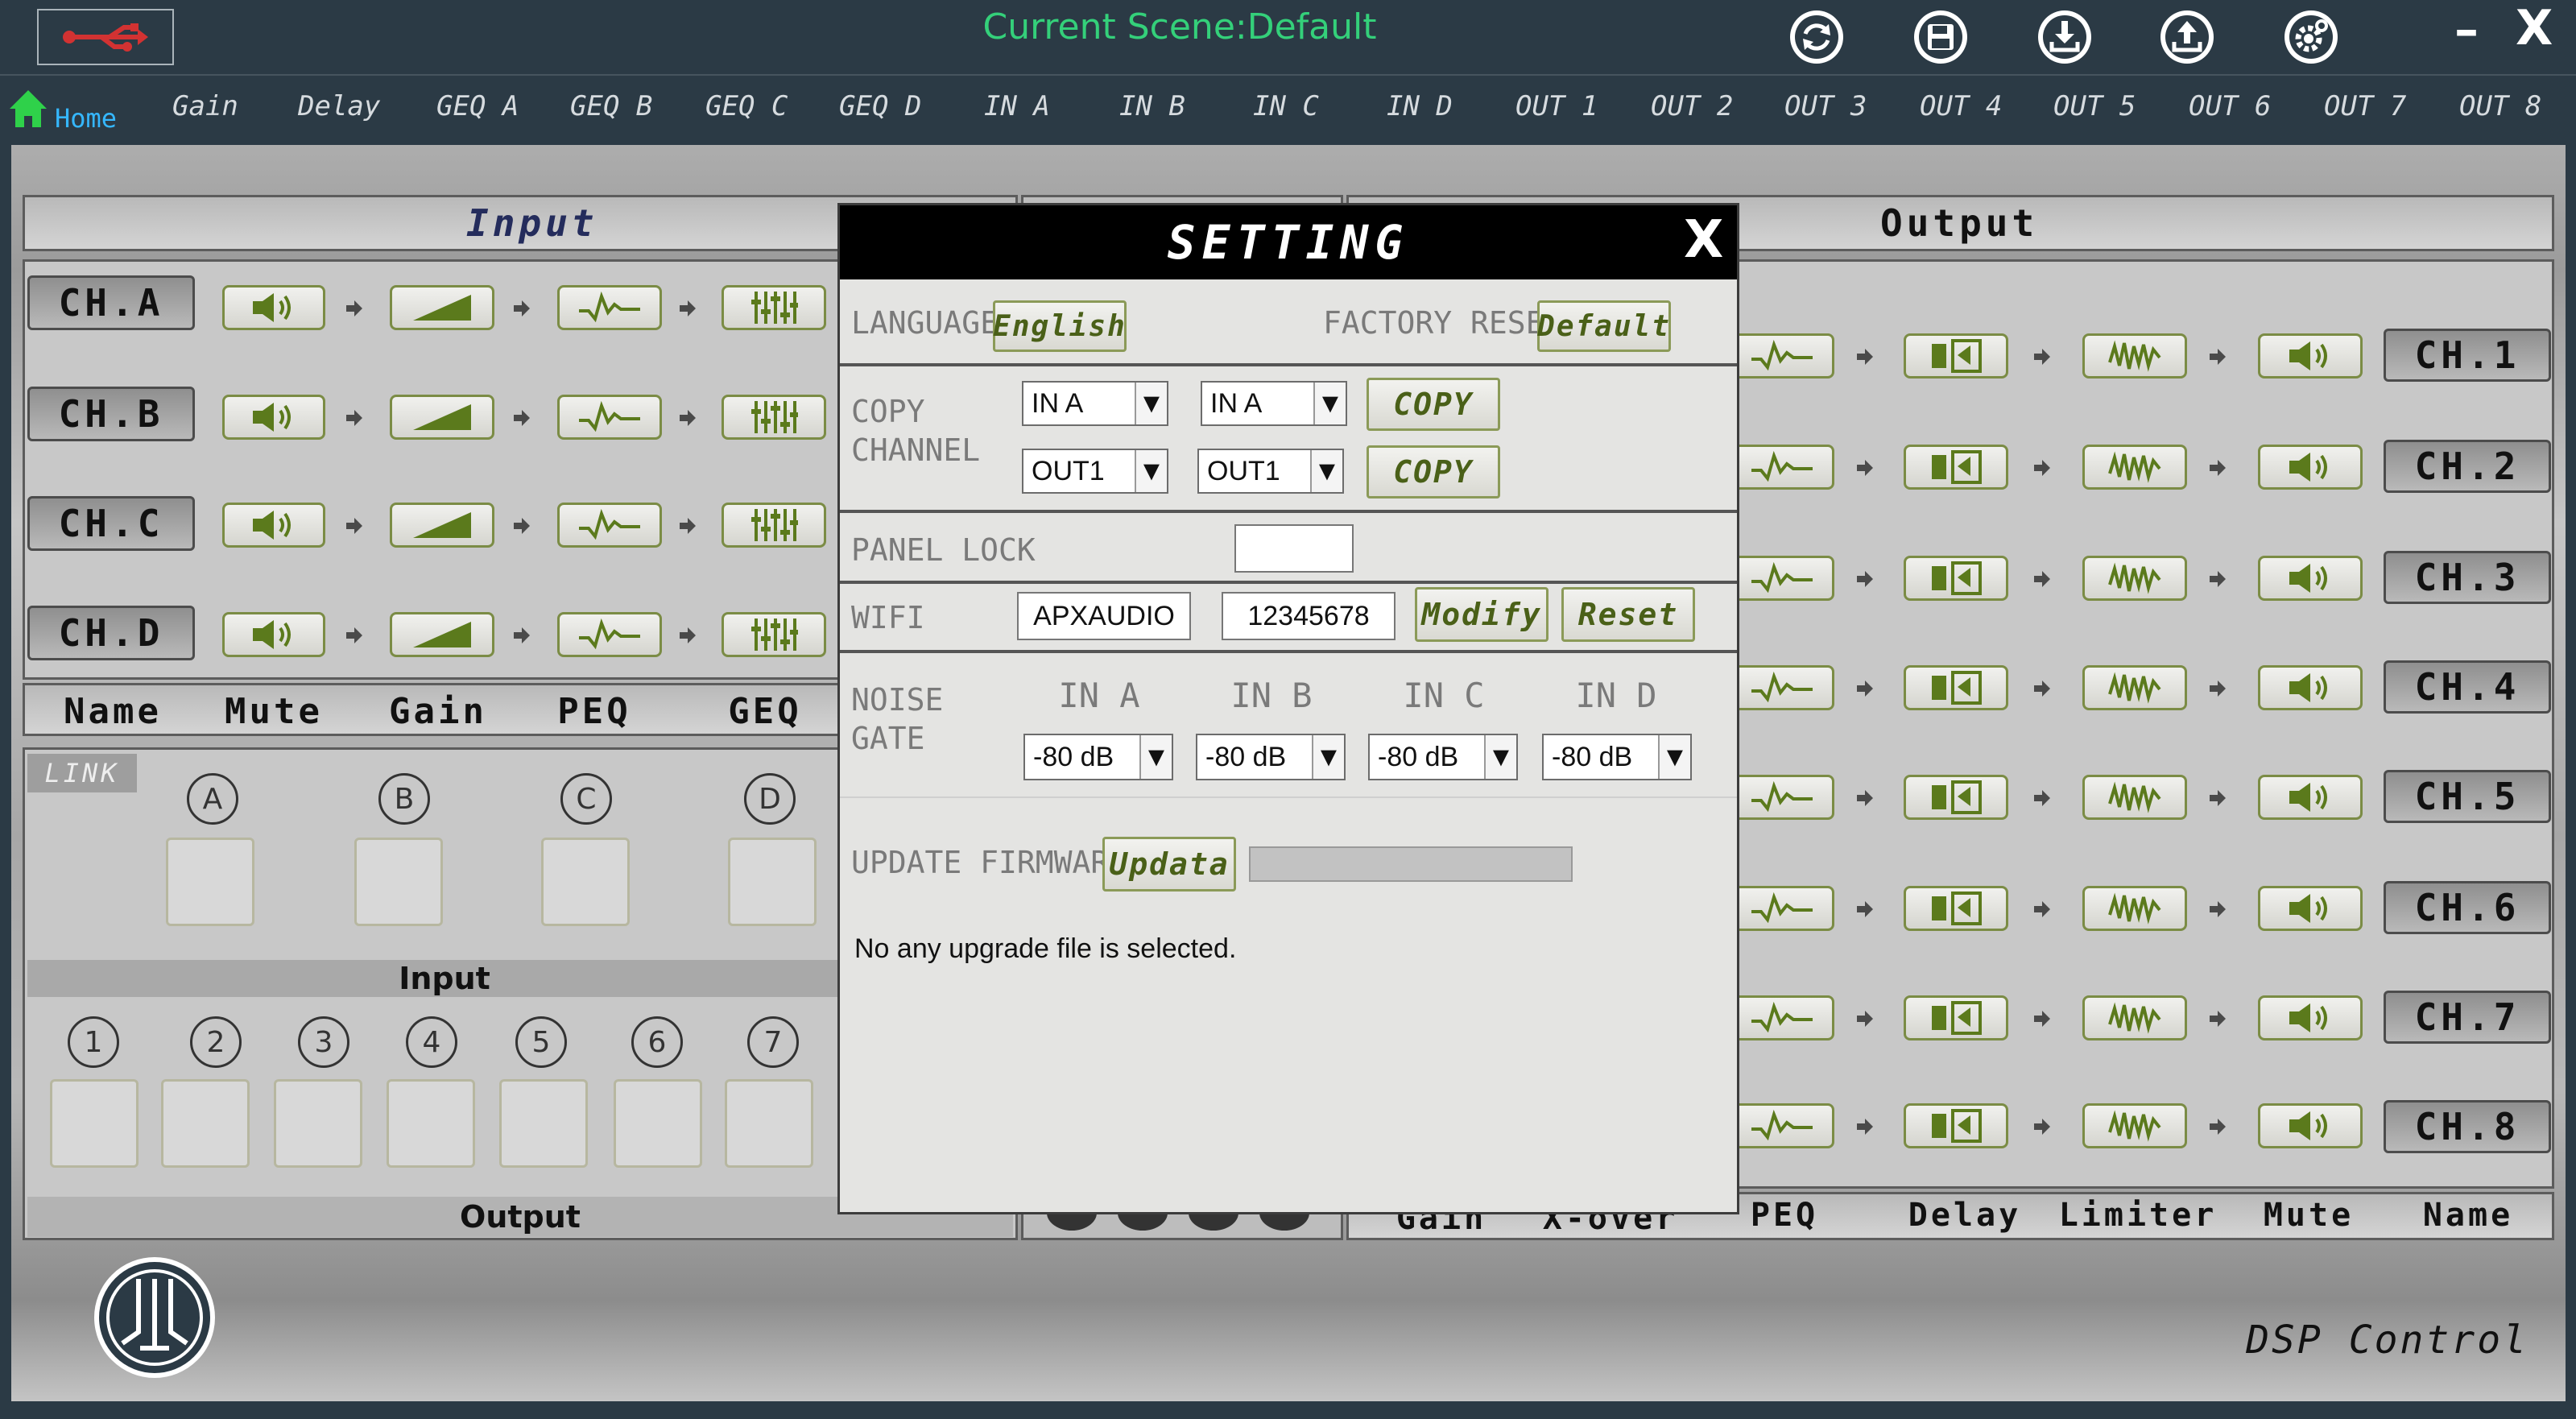 Image resolution: width=2576 pixels, height=1419 pixels. What do you see at coordinates (2230, 106) in the screenshot?
I see `nav-out-6: OUT 6` at bounding box center [2230, 106].